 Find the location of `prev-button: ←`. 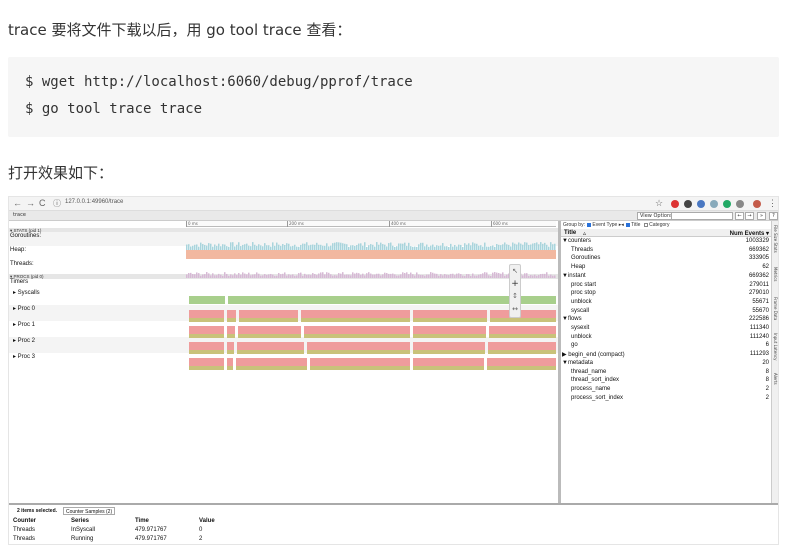

prev-button: ← is located at coordinates (739, 216).